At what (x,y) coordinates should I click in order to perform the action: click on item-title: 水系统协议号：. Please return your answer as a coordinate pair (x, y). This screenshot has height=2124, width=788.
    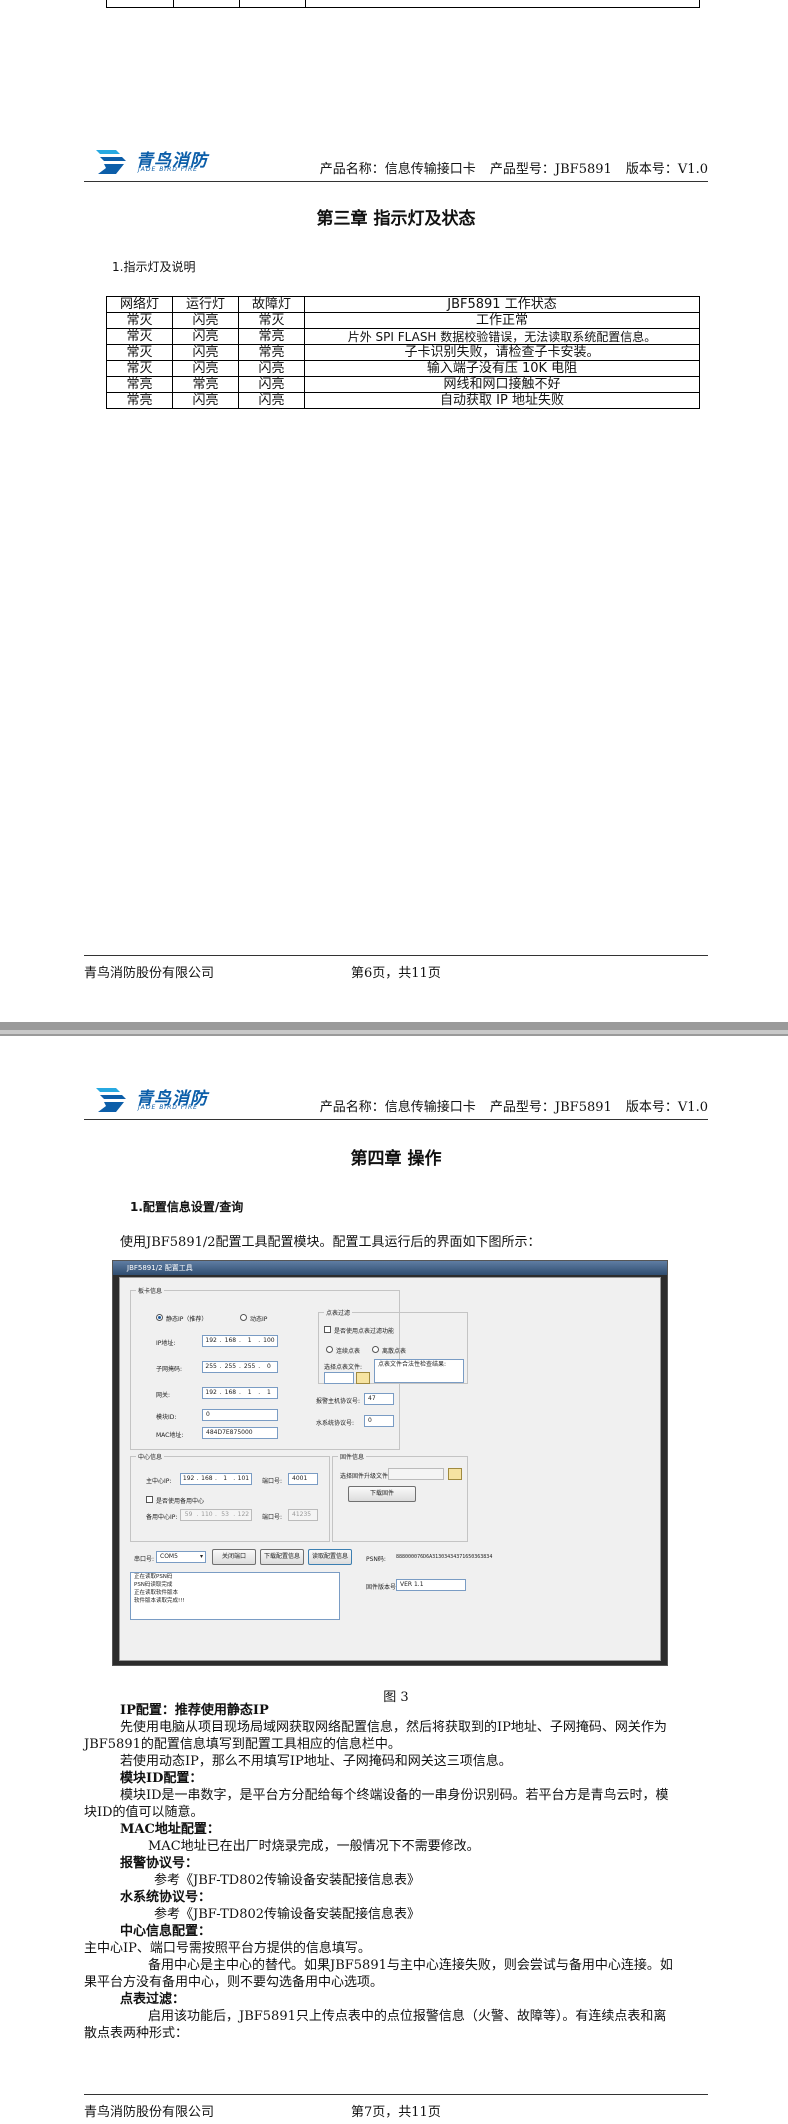
    Looking at the image, I should click on (166, 1897).